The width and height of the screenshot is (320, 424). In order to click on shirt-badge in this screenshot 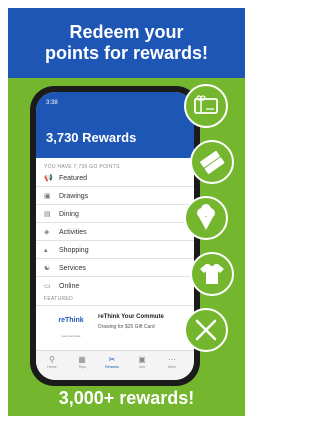, I will do `click(212, 274)`.